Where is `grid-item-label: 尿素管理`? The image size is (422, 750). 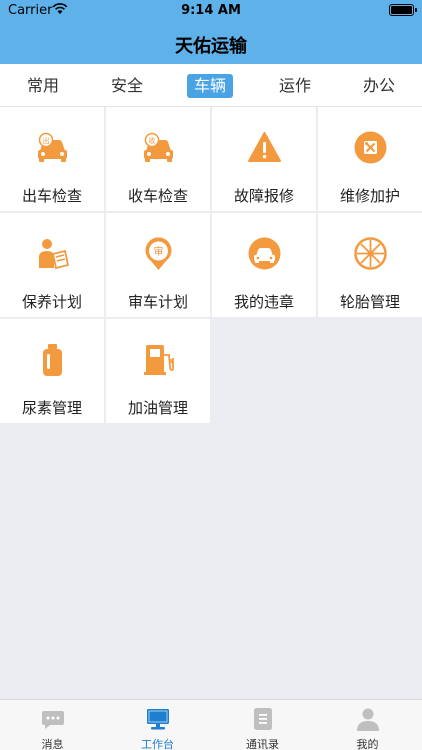 grid-item-label: 尿素管理 is located at coordinates (51, 408).